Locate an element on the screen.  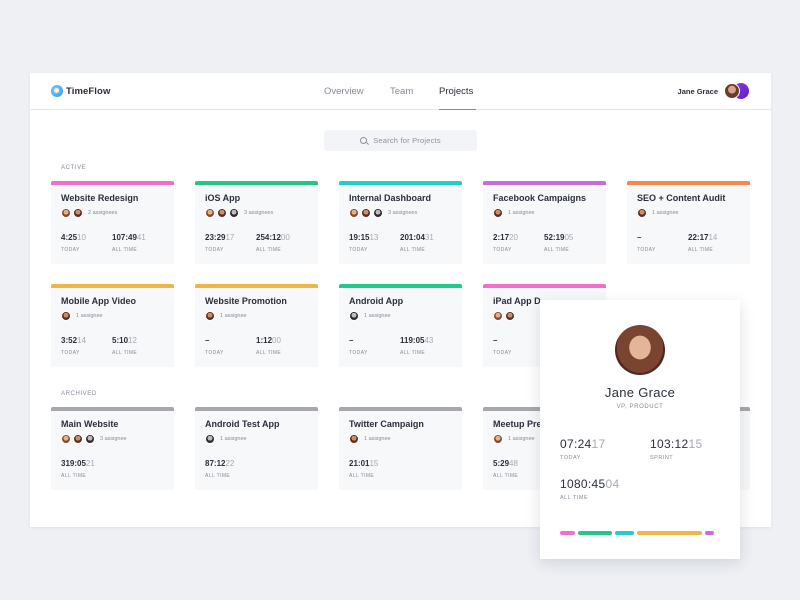
search-input: Search for Projects is located at coordinates (407, 140).